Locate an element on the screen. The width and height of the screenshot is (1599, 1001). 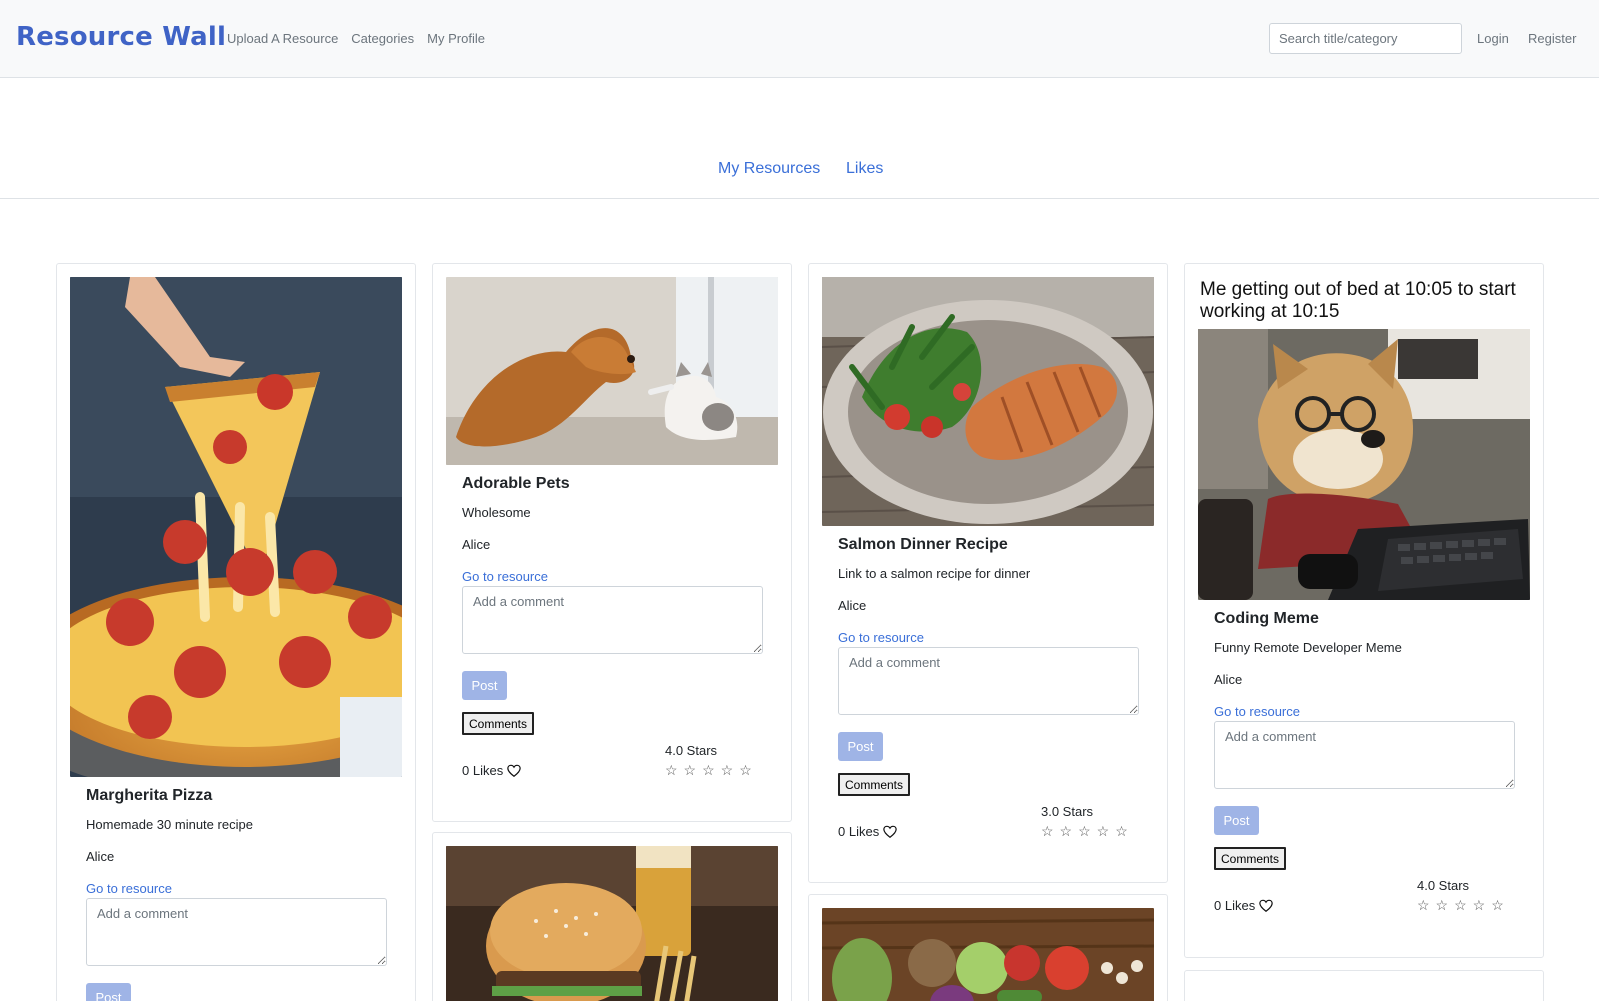
card-footer: 0 Likes 3.0 Stars ☆☆☆☆☆ is located at coordinates (988, 827).